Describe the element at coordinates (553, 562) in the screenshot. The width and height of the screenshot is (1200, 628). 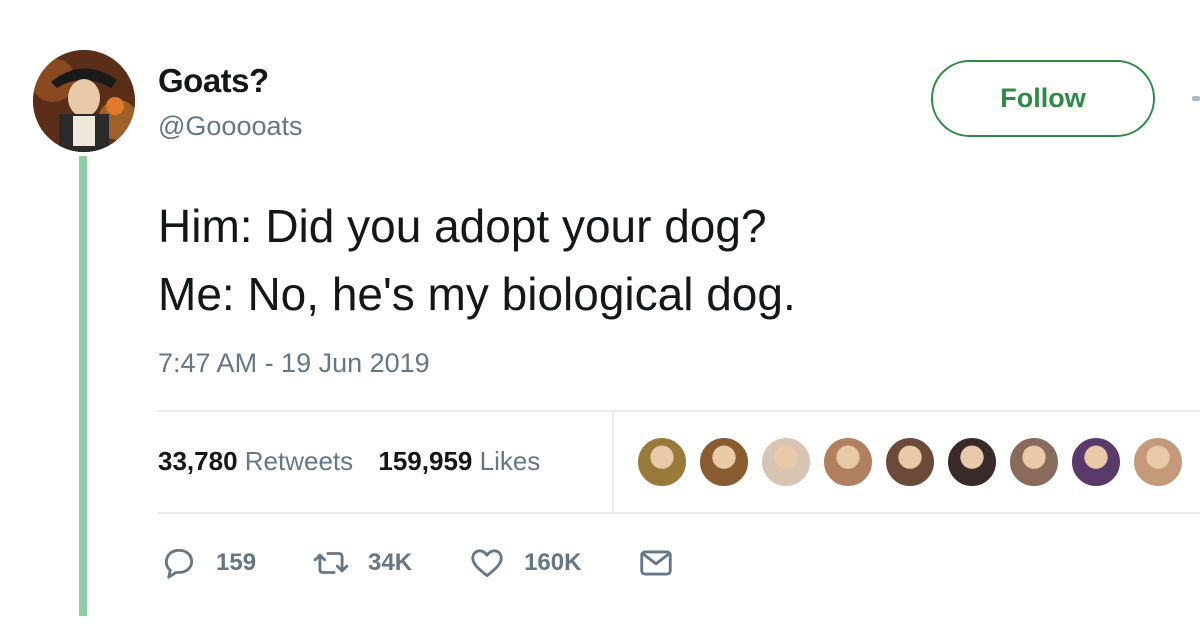
I see `like-count: 160K` at that location.